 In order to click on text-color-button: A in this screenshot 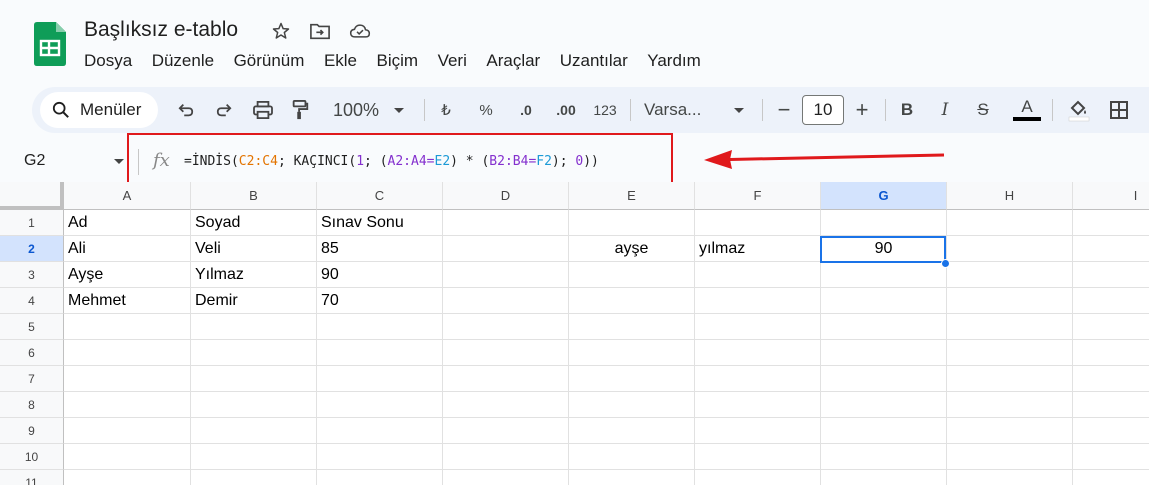, I will do `click(1027, 110)`.